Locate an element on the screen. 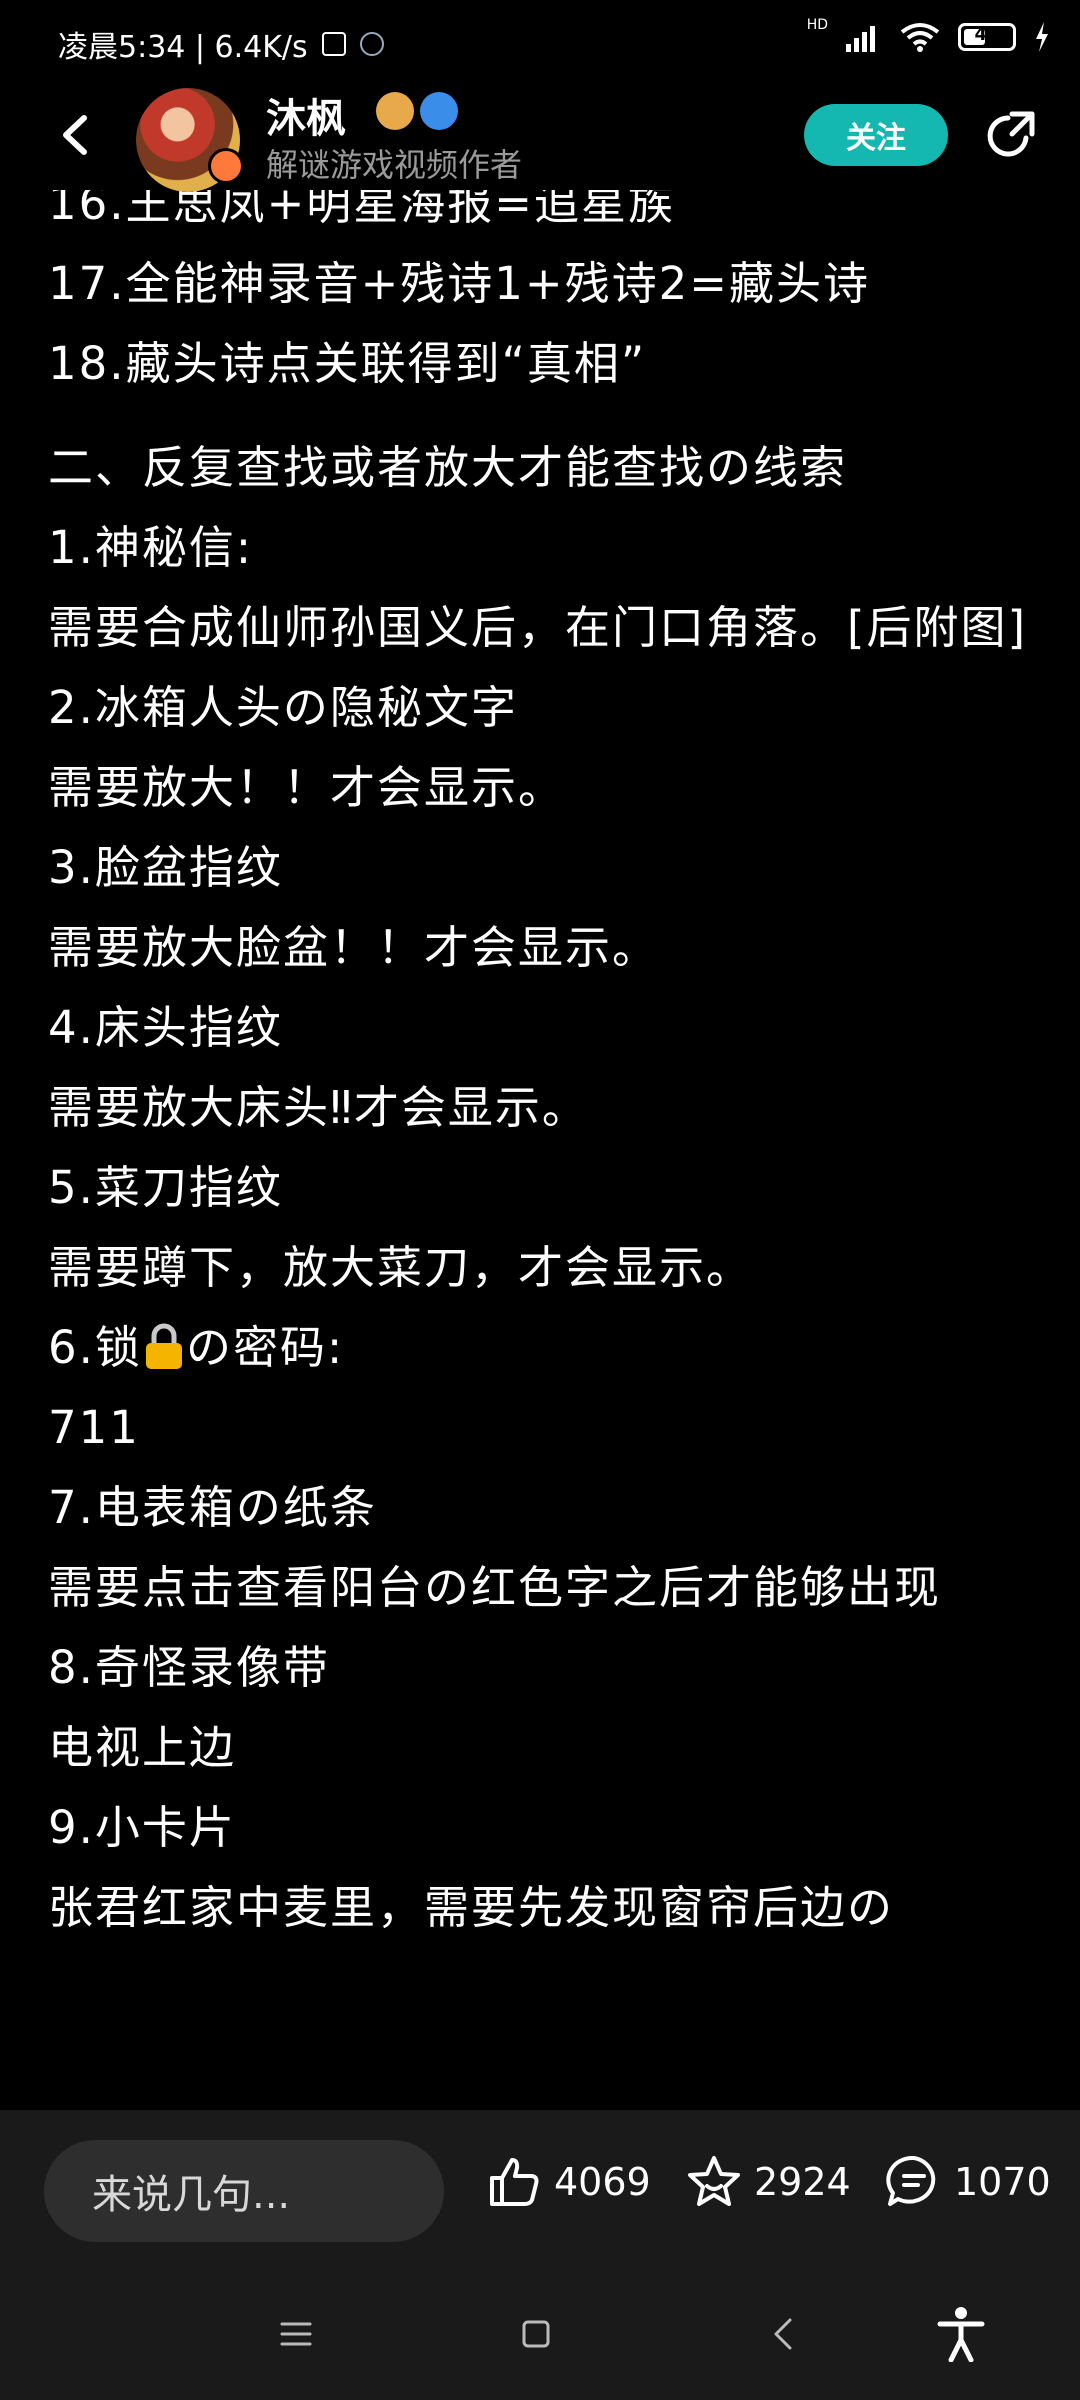  follow-button: 关注 is located at coordinates (876, 135).